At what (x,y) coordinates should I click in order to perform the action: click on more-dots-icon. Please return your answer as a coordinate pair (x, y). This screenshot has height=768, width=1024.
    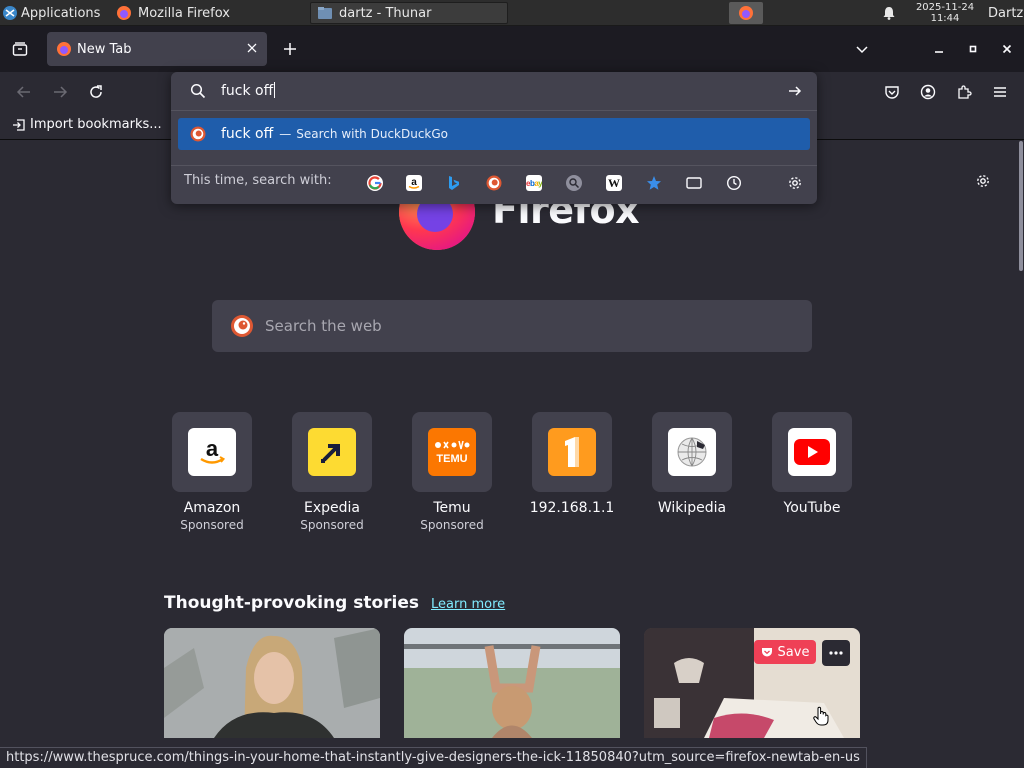
    Looking at the image, I should click on (836, 653).